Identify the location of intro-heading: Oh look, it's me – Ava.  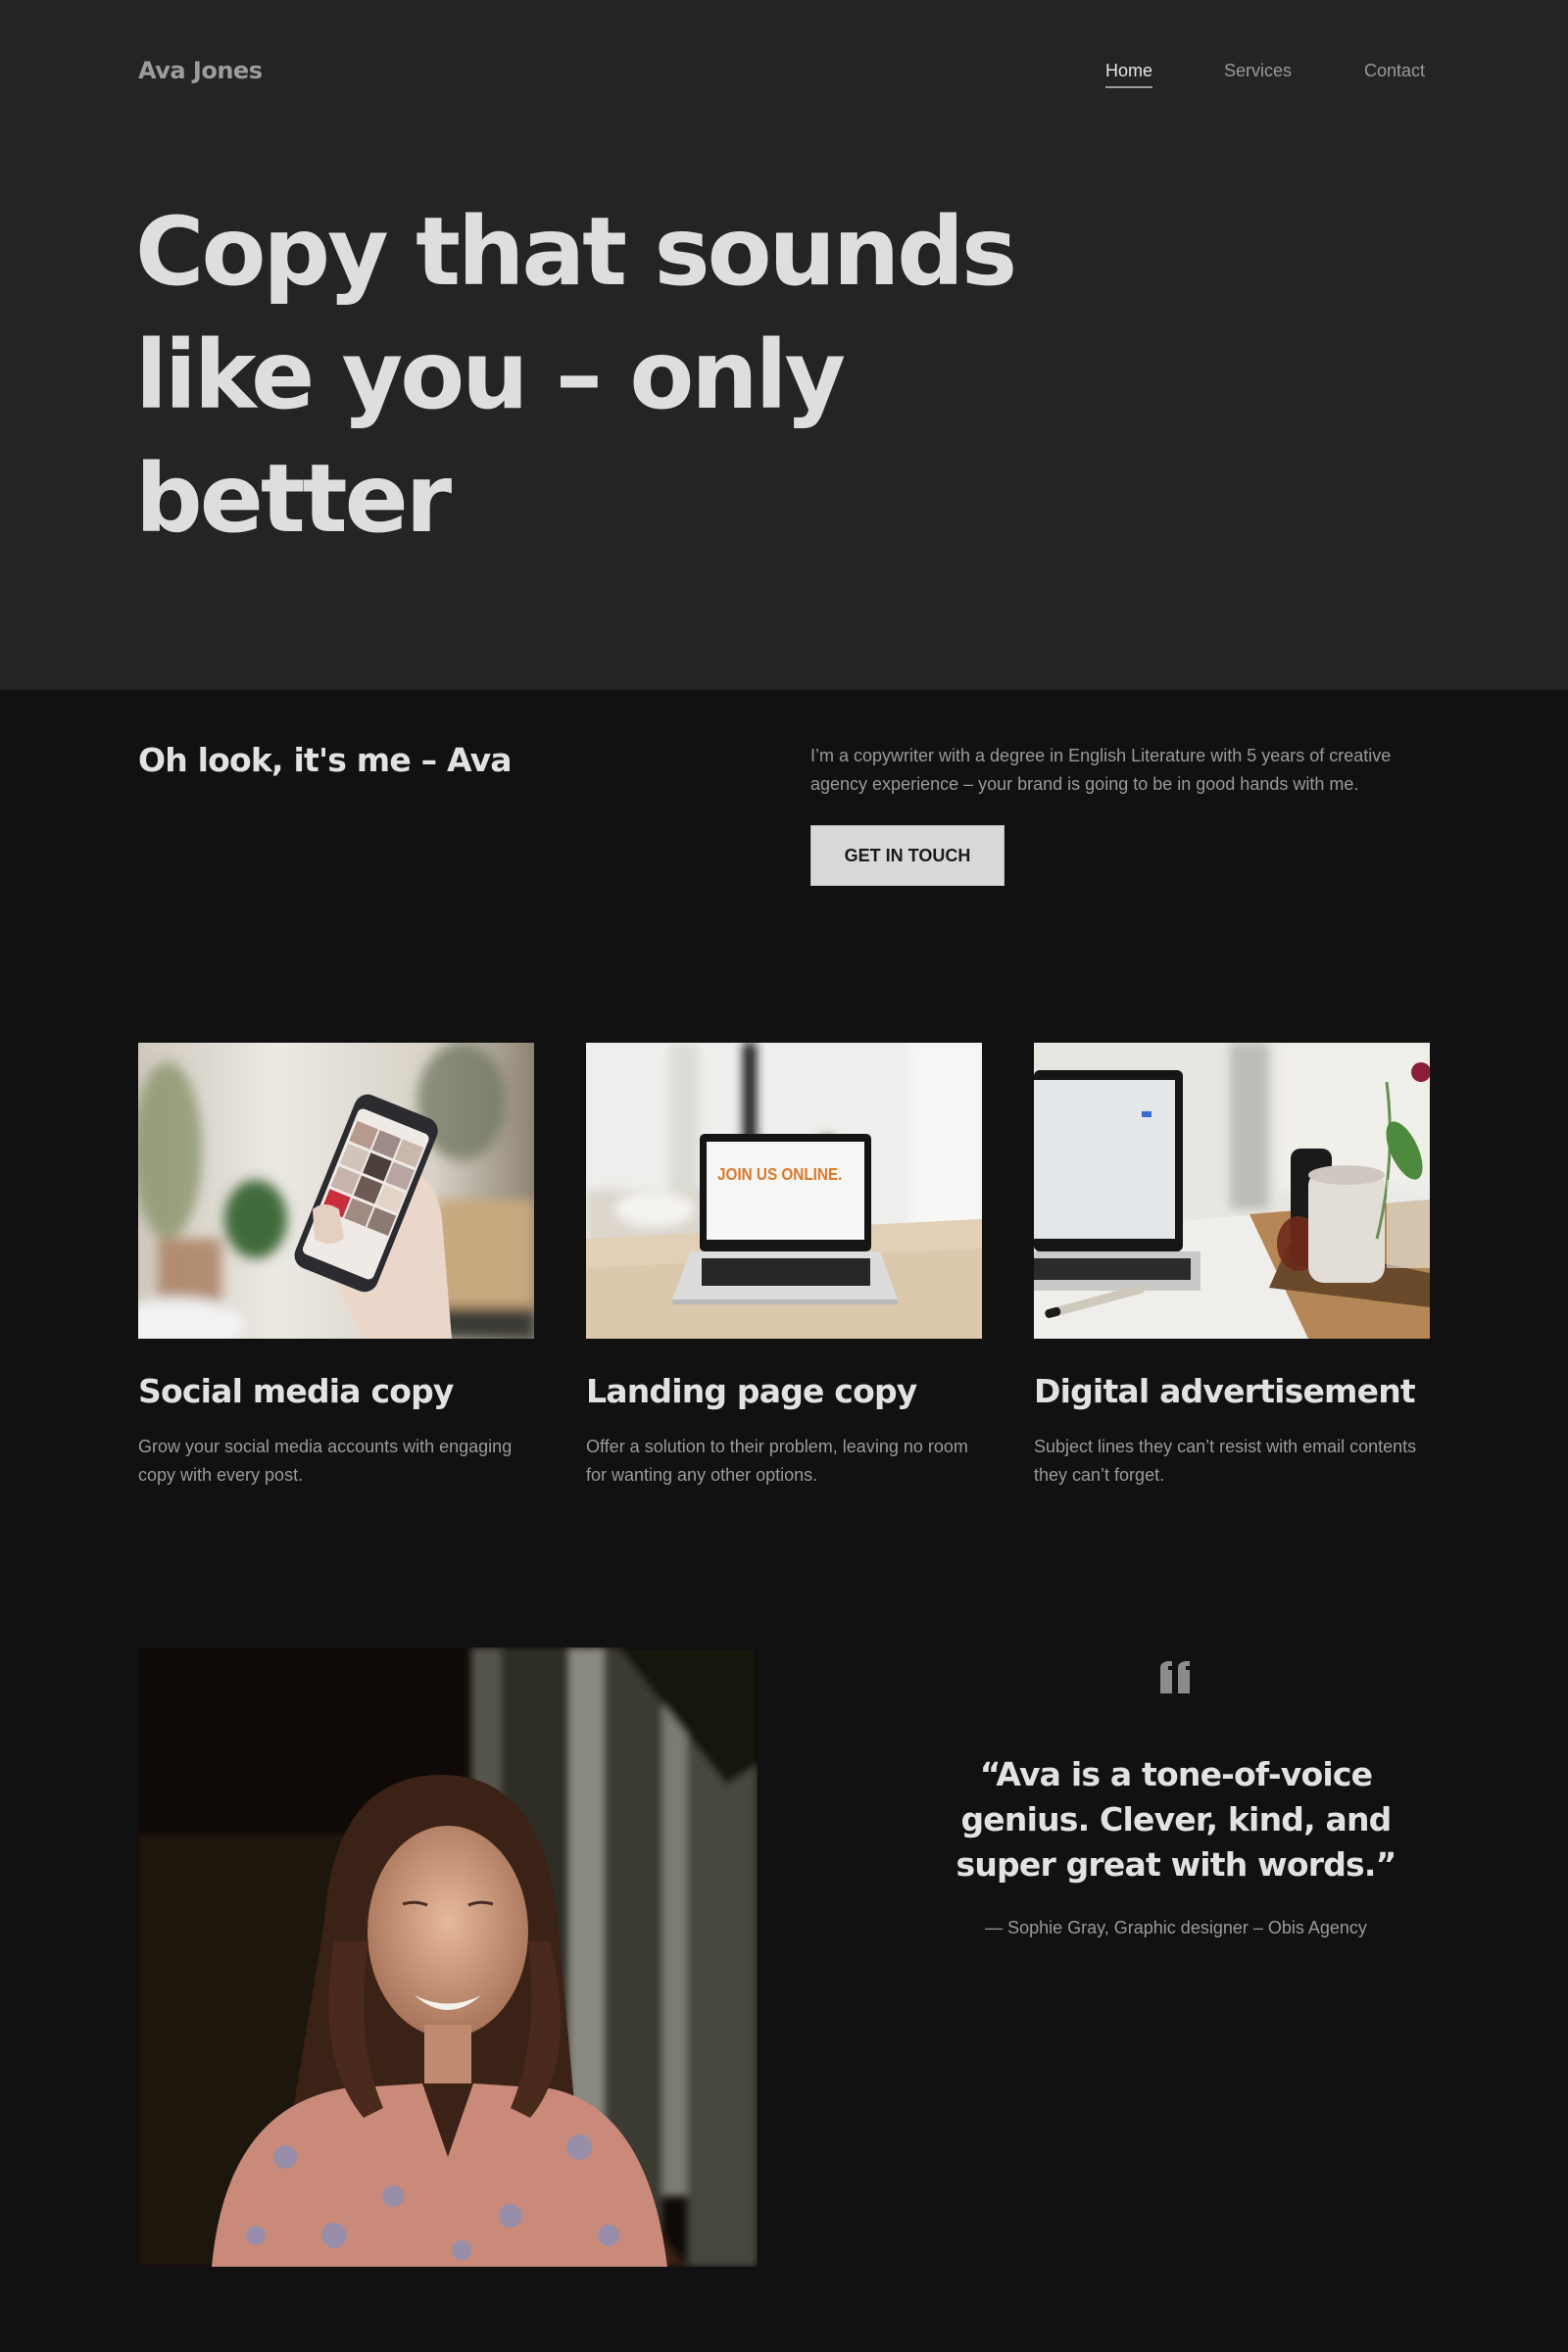
(325, 760).